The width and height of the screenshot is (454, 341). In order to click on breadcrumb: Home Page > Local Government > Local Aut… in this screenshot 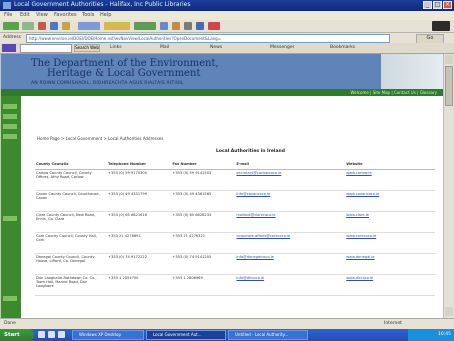, I will do `click(100, 138)`.